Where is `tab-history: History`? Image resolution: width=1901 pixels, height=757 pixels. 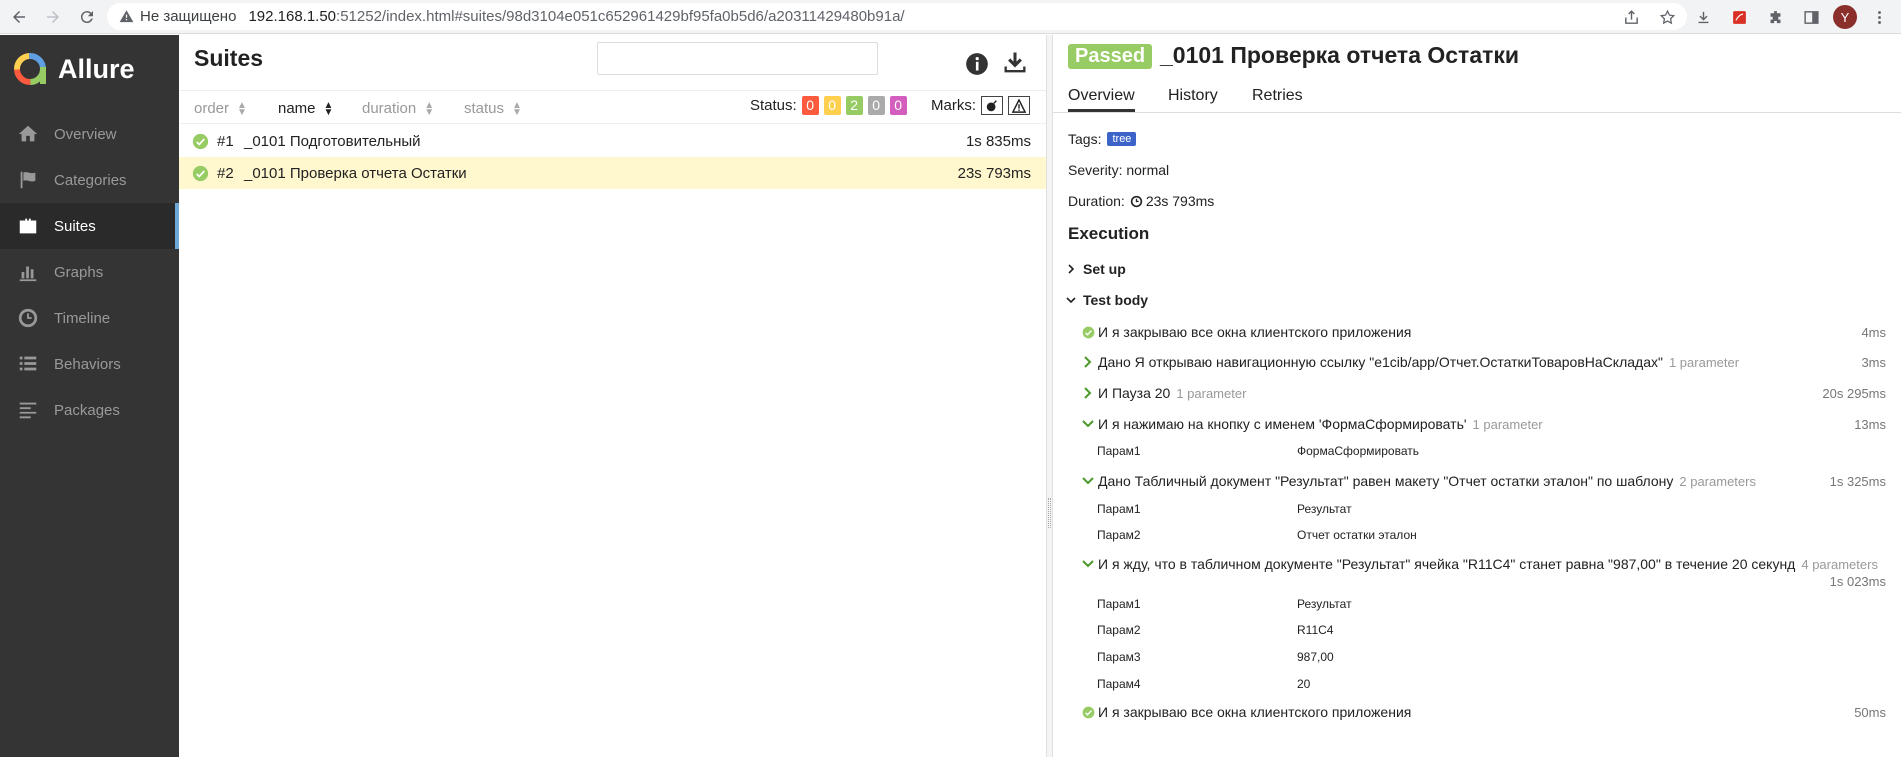
tab-history: History is located at coordinates (1193, 96).